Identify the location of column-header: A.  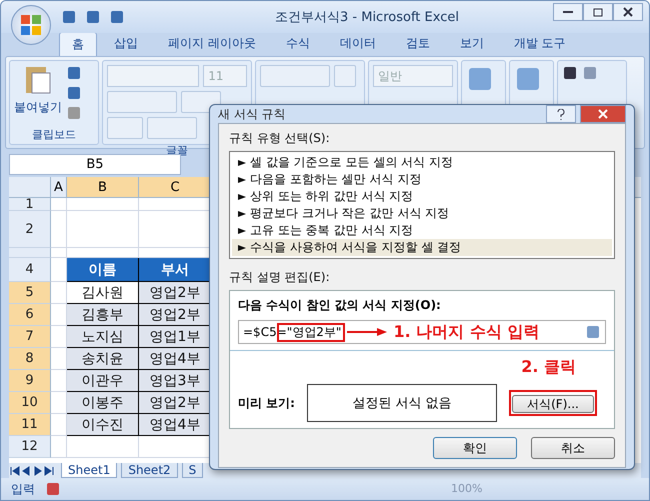
(59, 187).